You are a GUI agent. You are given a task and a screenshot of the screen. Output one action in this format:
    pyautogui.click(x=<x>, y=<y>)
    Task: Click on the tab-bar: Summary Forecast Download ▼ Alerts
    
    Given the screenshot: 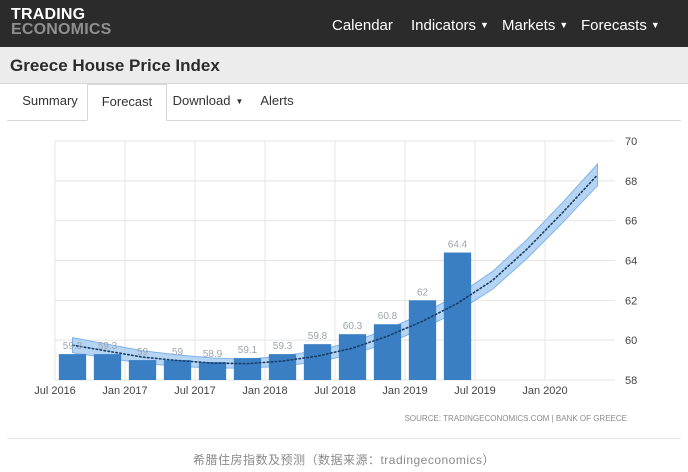 What is the action you would take?
    pyautogui.click(x=344, y=102)
    